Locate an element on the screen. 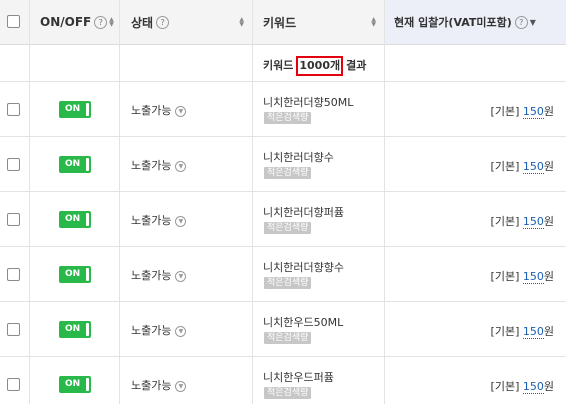 The height and width of the screenshot is (404, 566). onoff-header: ON/OFF ? ▲ ▼ is located at coordinates (77, 22).